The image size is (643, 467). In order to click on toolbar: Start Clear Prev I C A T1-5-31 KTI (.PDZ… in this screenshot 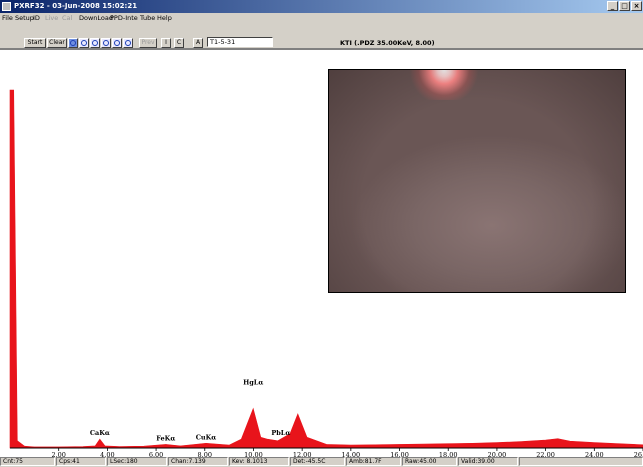, I will do `click(321, 36)`.